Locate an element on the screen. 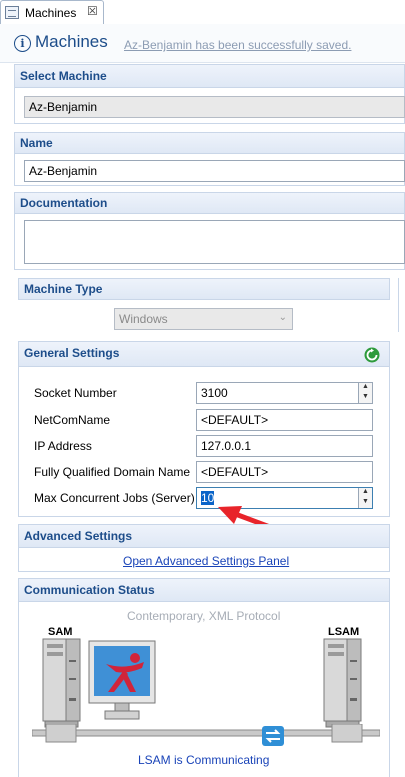  max-concurrent-jobs-value: 10 is located at coordinates (208, 498).